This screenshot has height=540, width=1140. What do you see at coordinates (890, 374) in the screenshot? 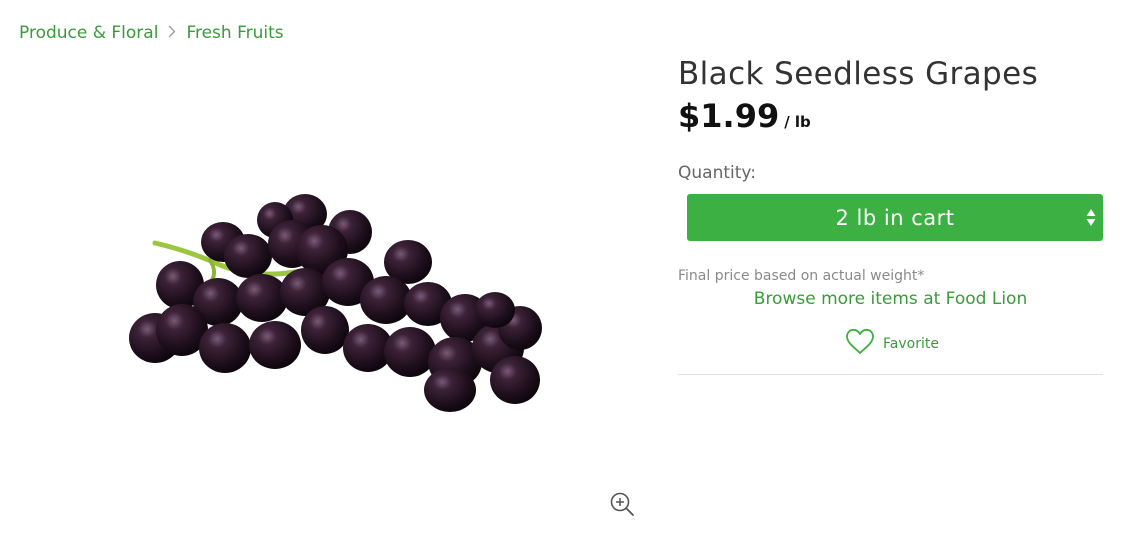
I see `divider` at bounding box center [890, 374].